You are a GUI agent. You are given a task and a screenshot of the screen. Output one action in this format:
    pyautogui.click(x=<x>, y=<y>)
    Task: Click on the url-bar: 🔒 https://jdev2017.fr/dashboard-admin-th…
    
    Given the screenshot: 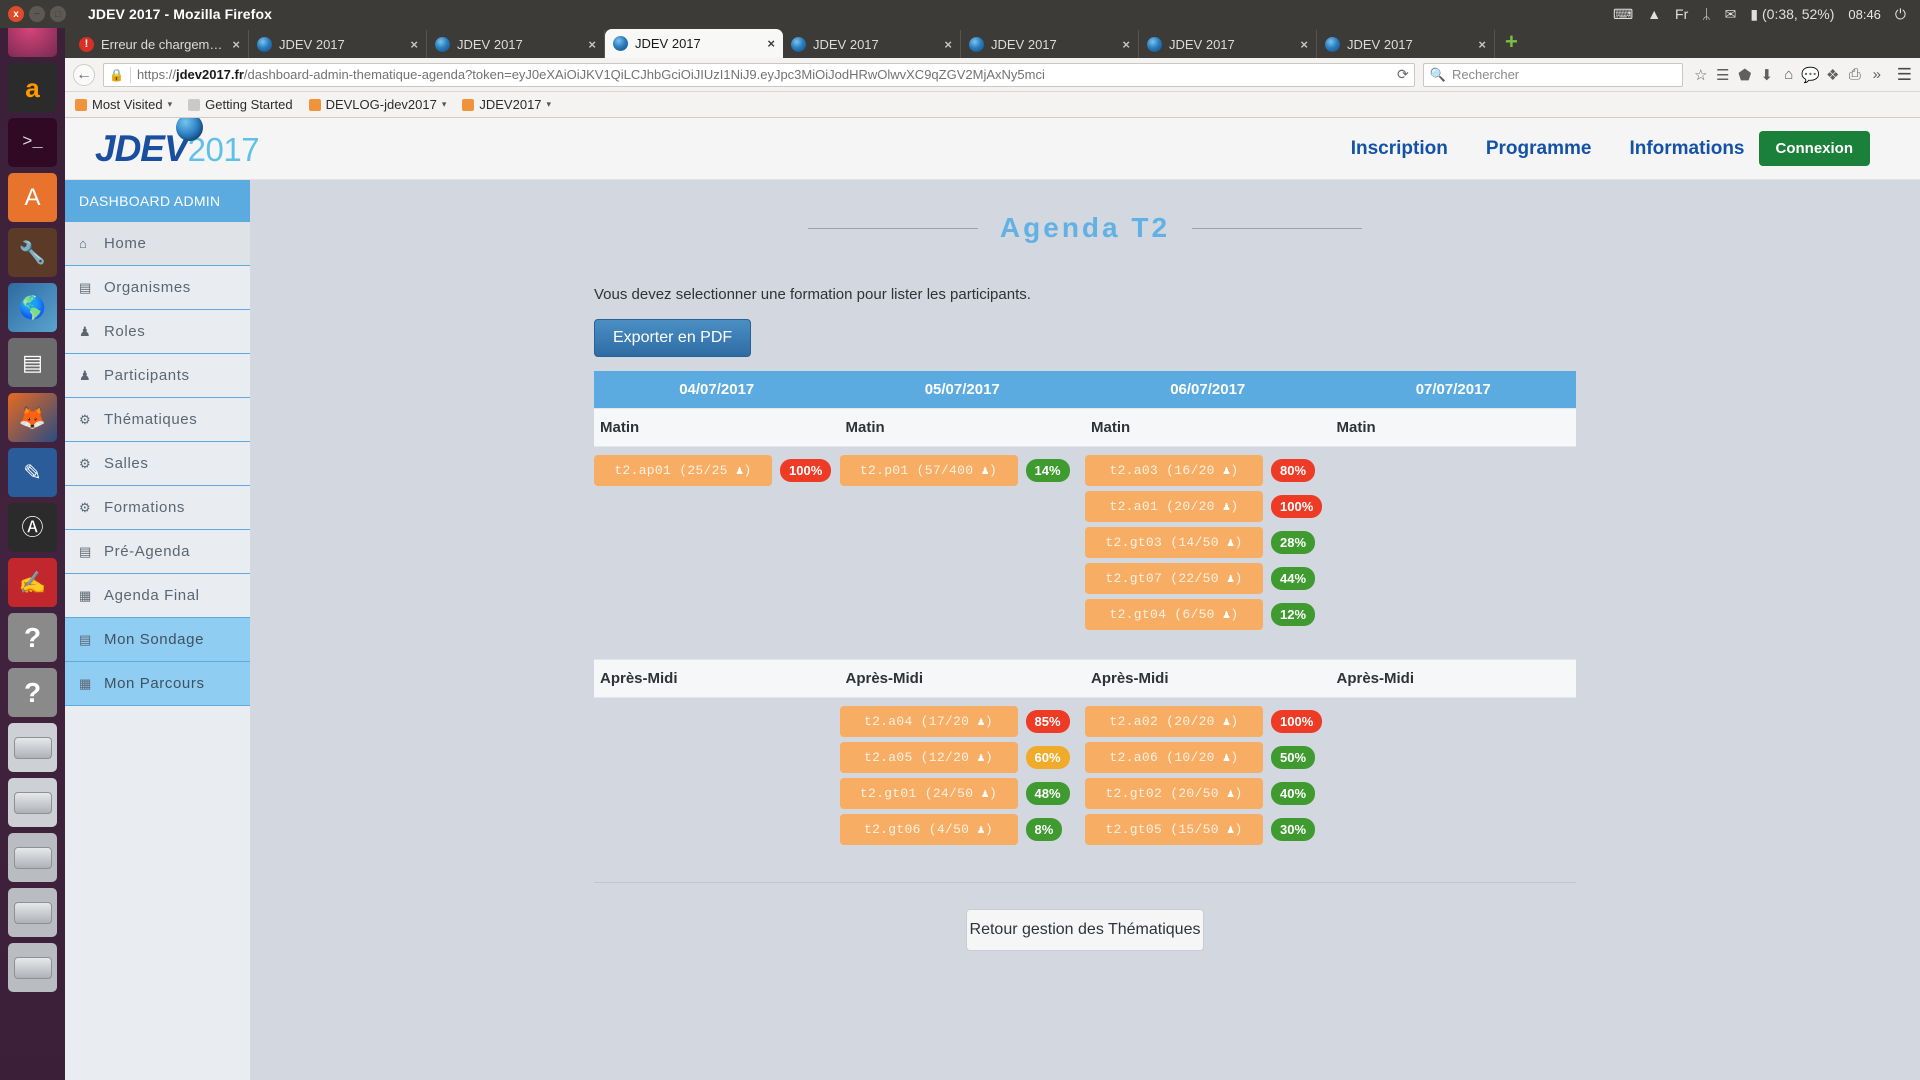 What is the action you would take?
    pyautogui.click(x=759, y=74)
    